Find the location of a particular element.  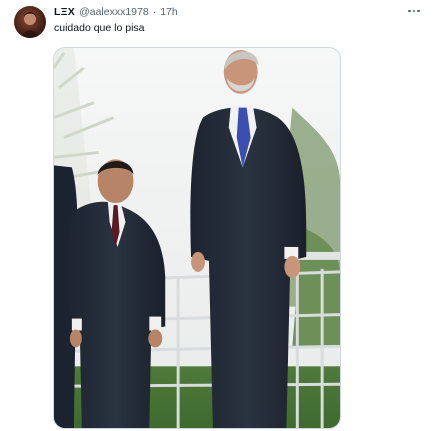

tweet-text: cuidado que lo pisa is located at coordinates (99, 28).